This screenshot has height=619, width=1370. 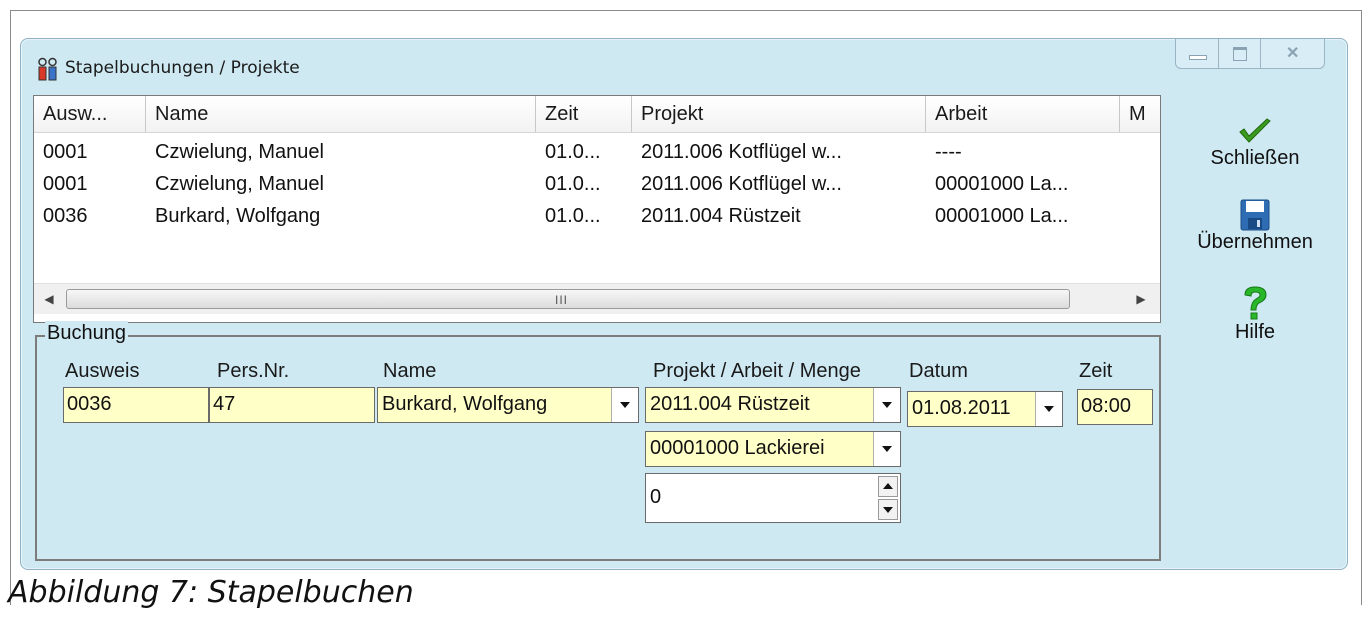 I want to click on close-button: Schließen, so click(x=1255, y=143).